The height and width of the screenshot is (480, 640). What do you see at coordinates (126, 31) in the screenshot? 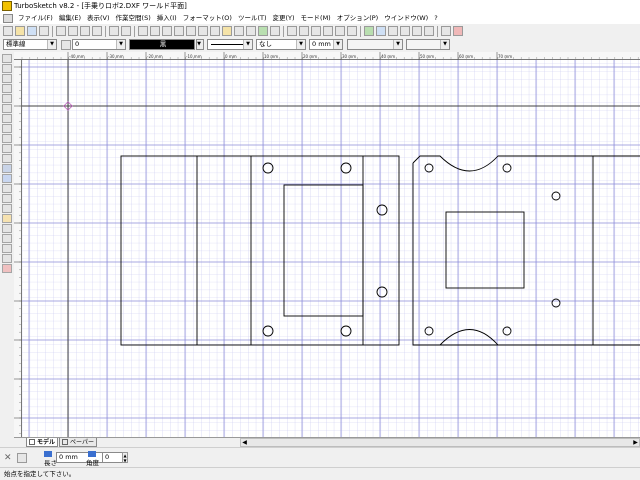
I see `redo-icon` at bounding box center [126, 31].